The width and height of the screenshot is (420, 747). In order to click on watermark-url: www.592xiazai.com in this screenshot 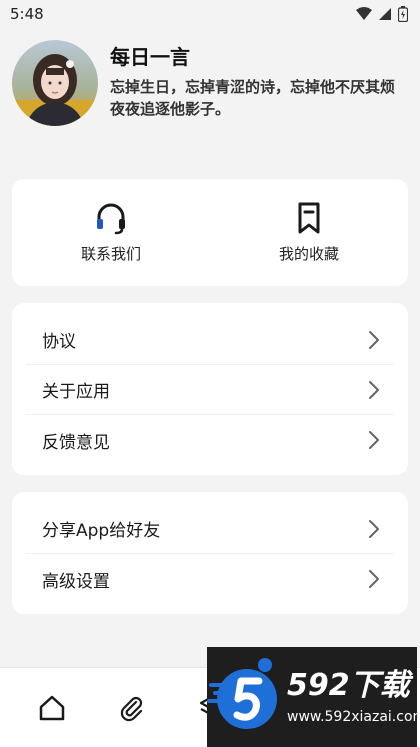, I will do `click(353, 717)`.